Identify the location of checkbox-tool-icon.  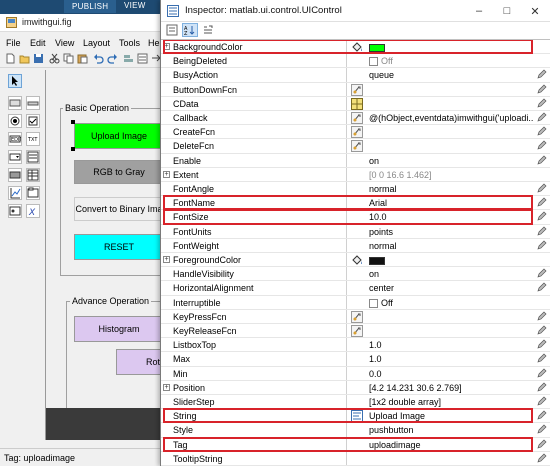
(33, 121).